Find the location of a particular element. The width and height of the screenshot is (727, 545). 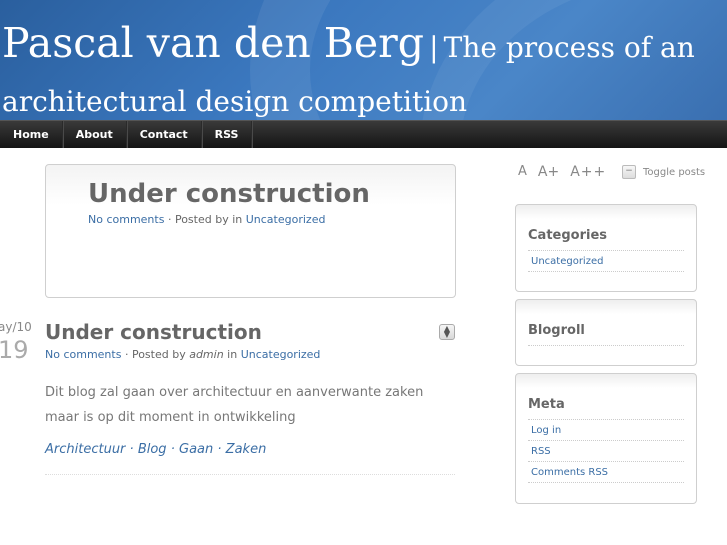

widget-blogroll-title: Blogroll is located at coordinates (556, 330).